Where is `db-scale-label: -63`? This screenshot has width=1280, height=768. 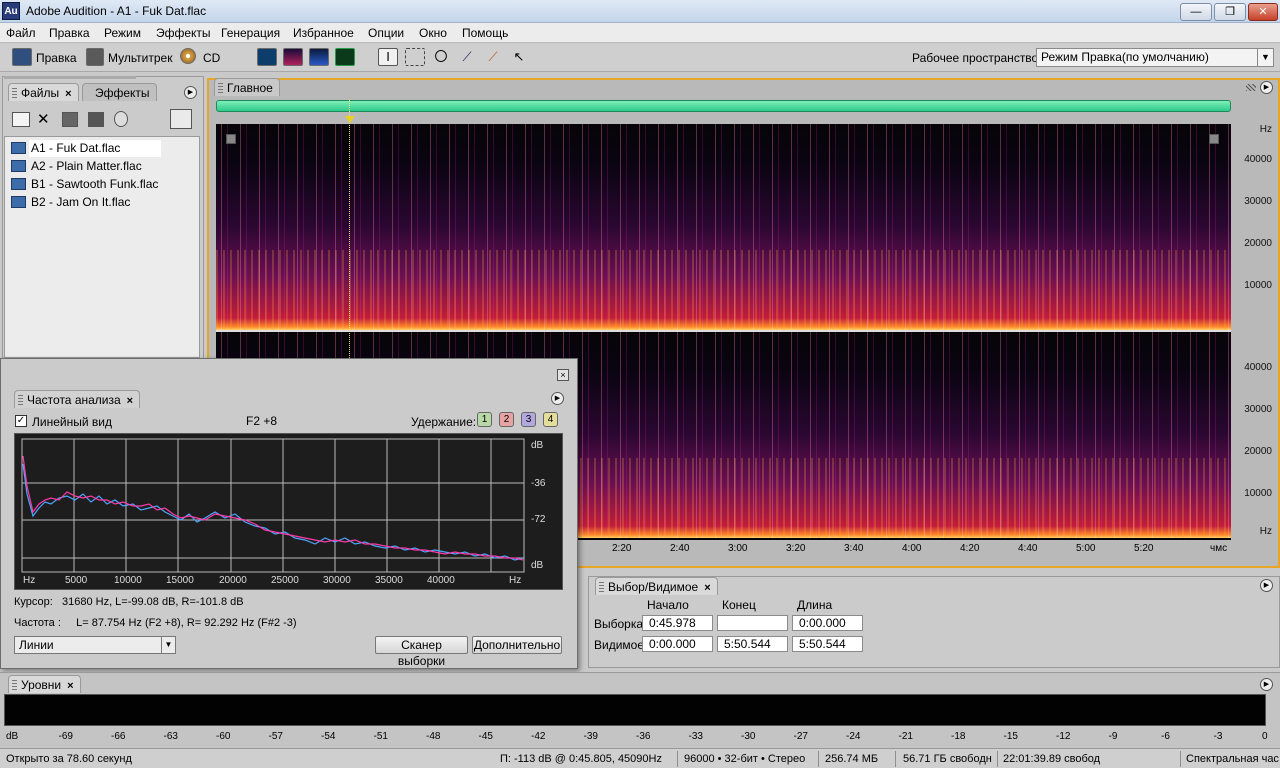
db-scale-label: -63 is located at coordinates (170, 736).